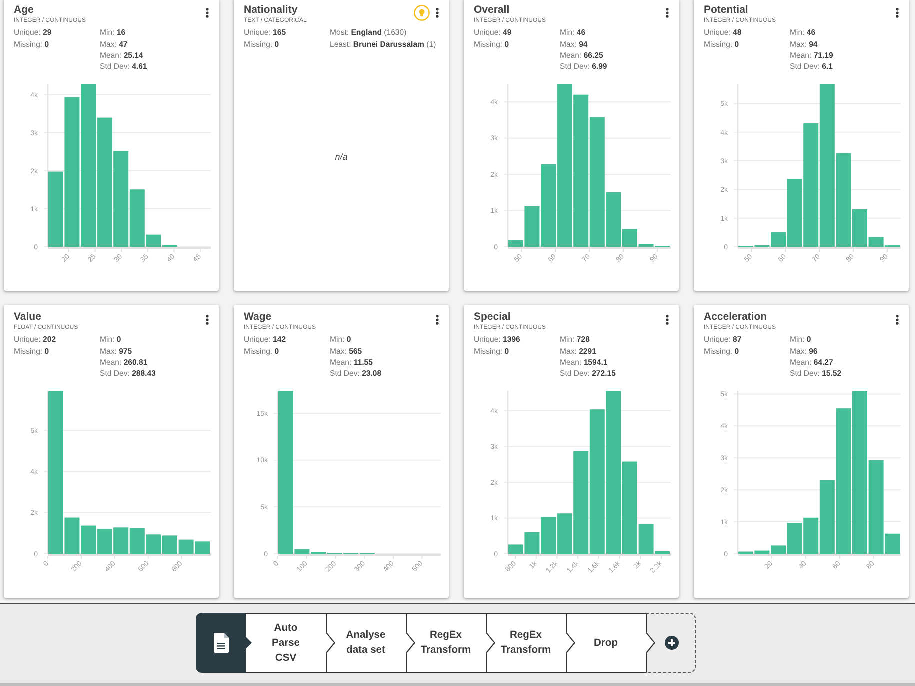 This screenshot has height=686, width=915. Describe the element at coordinates (258, 317) in the screenshot. I see `column-title: Wage` at that location.